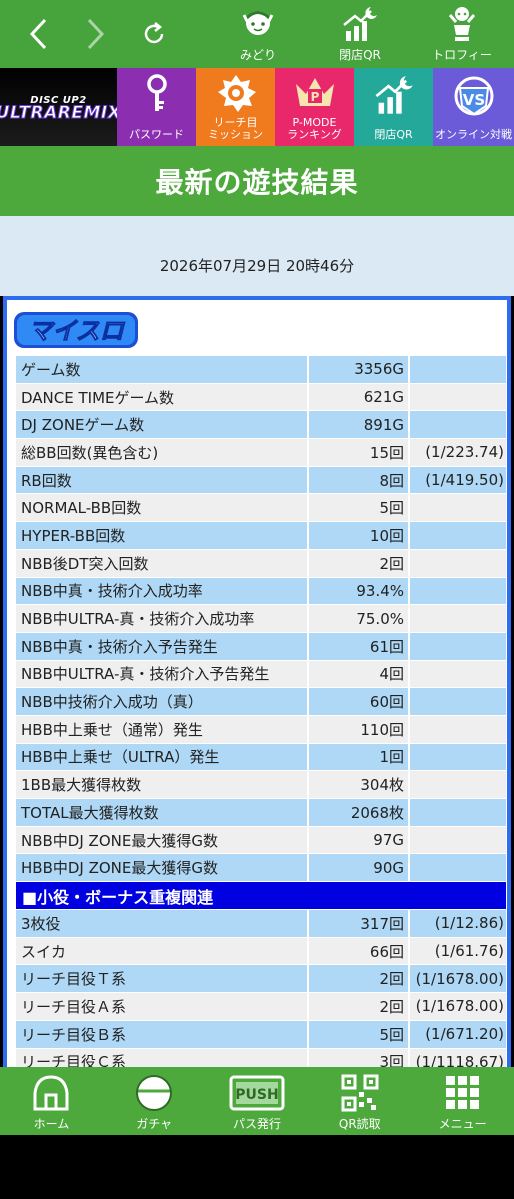  What do you see at coordinates (358, 812) in the screenshot?
I see `result-value: 2068枚` at bounding box center [358, 812].